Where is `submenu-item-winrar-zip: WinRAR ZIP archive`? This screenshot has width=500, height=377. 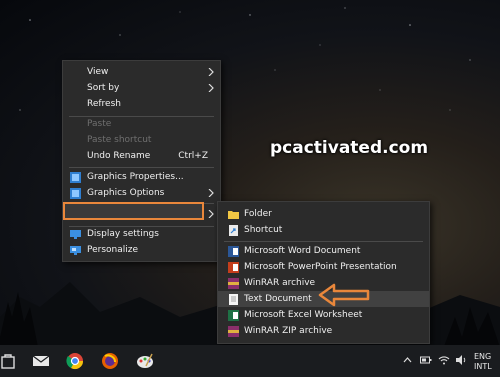 submenu-item-winrar-zip: WinRAR ZIP archive is located at coordinates (323, 331).